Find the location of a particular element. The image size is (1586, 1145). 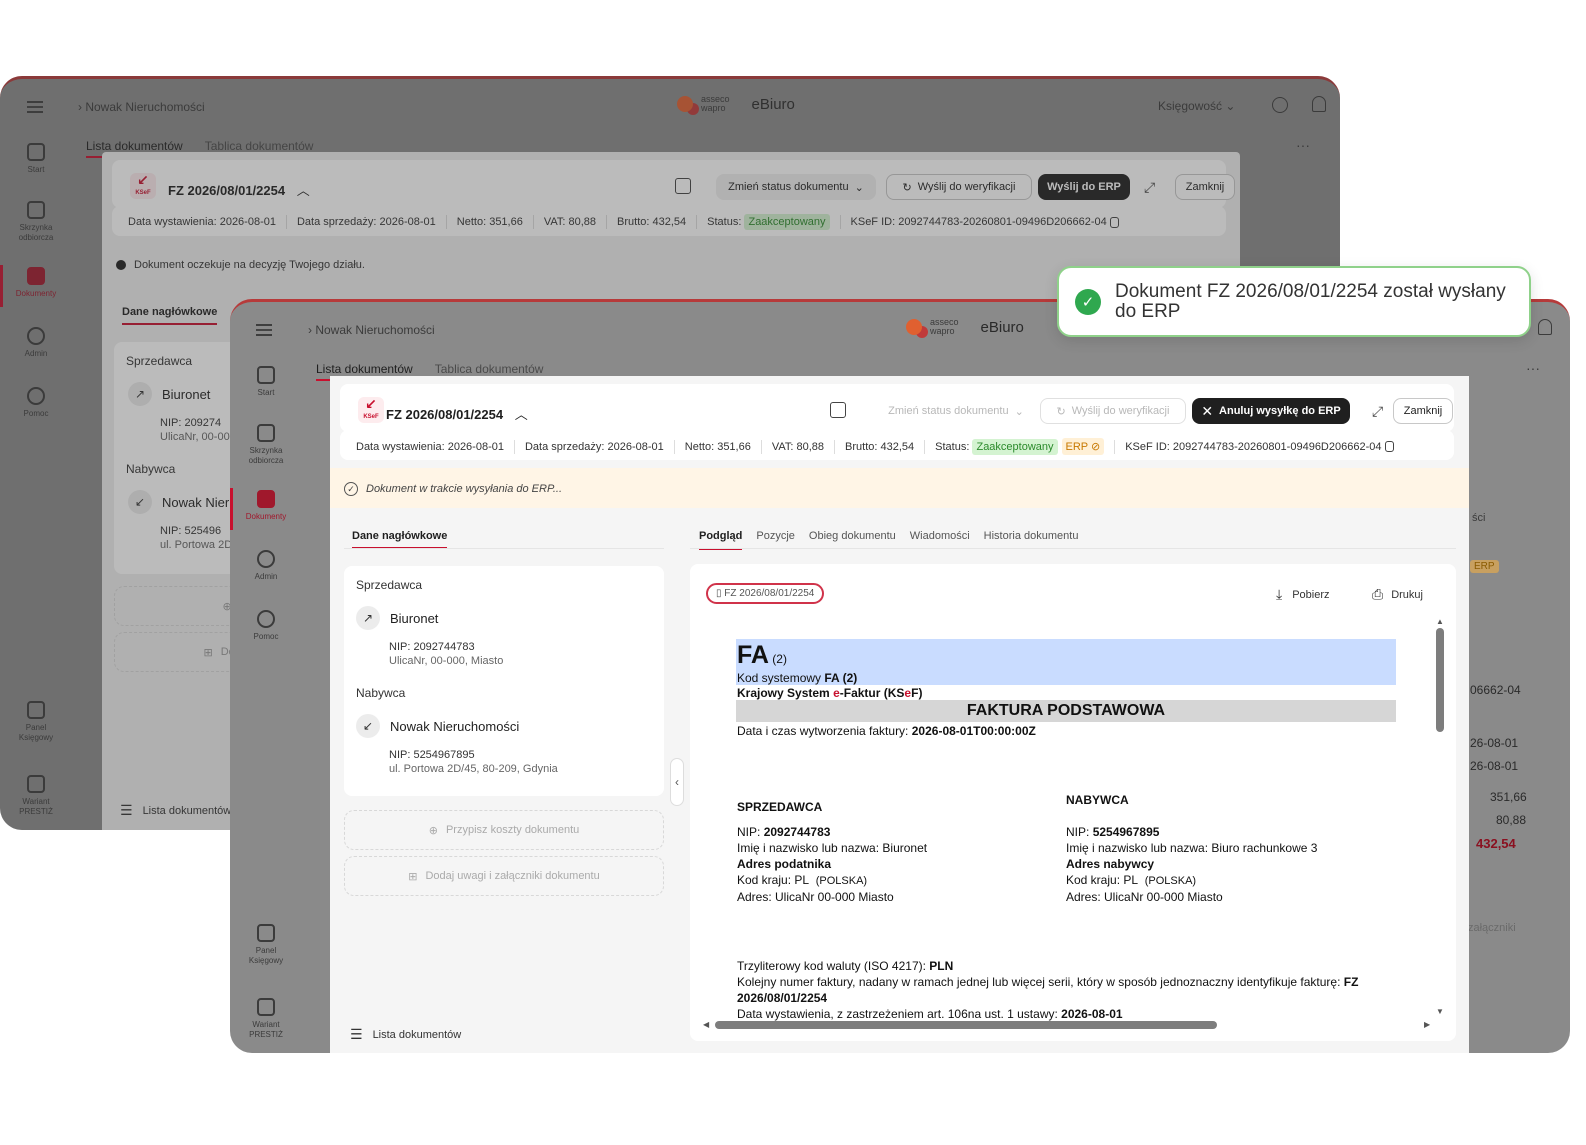

menu-icon is located at coordinates (264, 330).